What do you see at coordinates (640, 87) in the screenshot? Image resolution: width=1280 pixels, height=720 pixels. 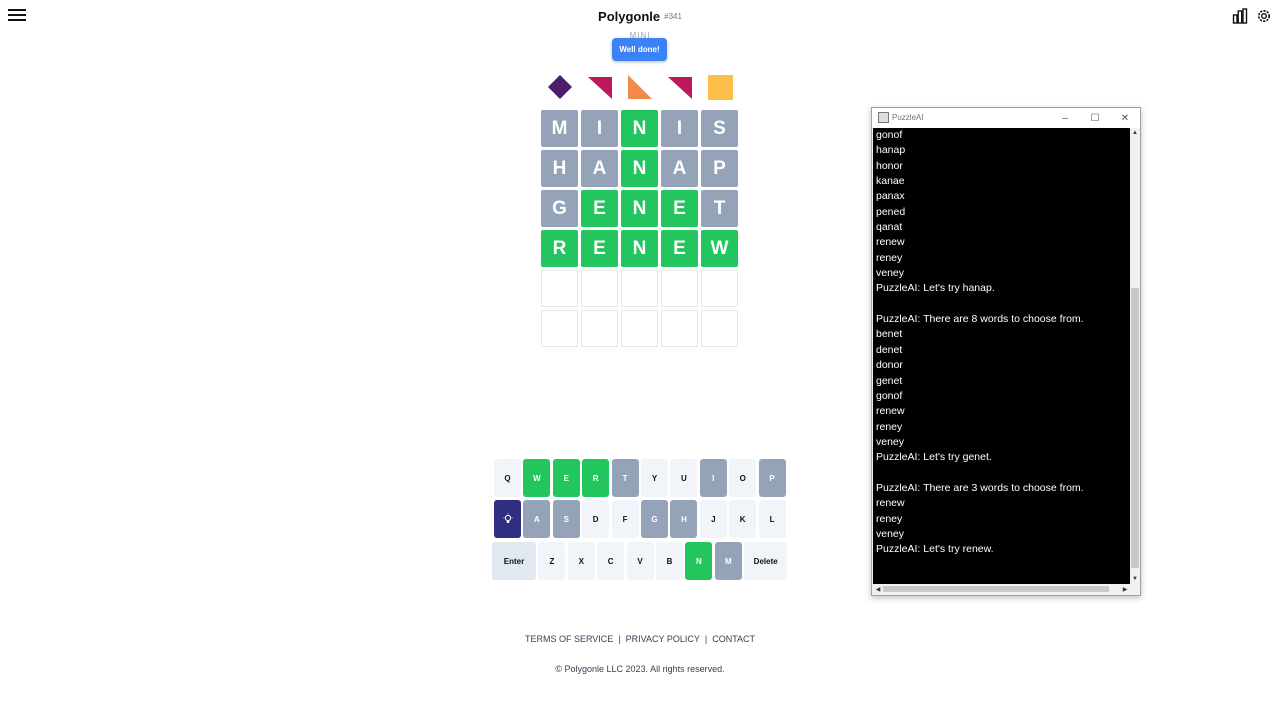 I see `triangle-bottom-left-shape` at bounding box center [640, 87].